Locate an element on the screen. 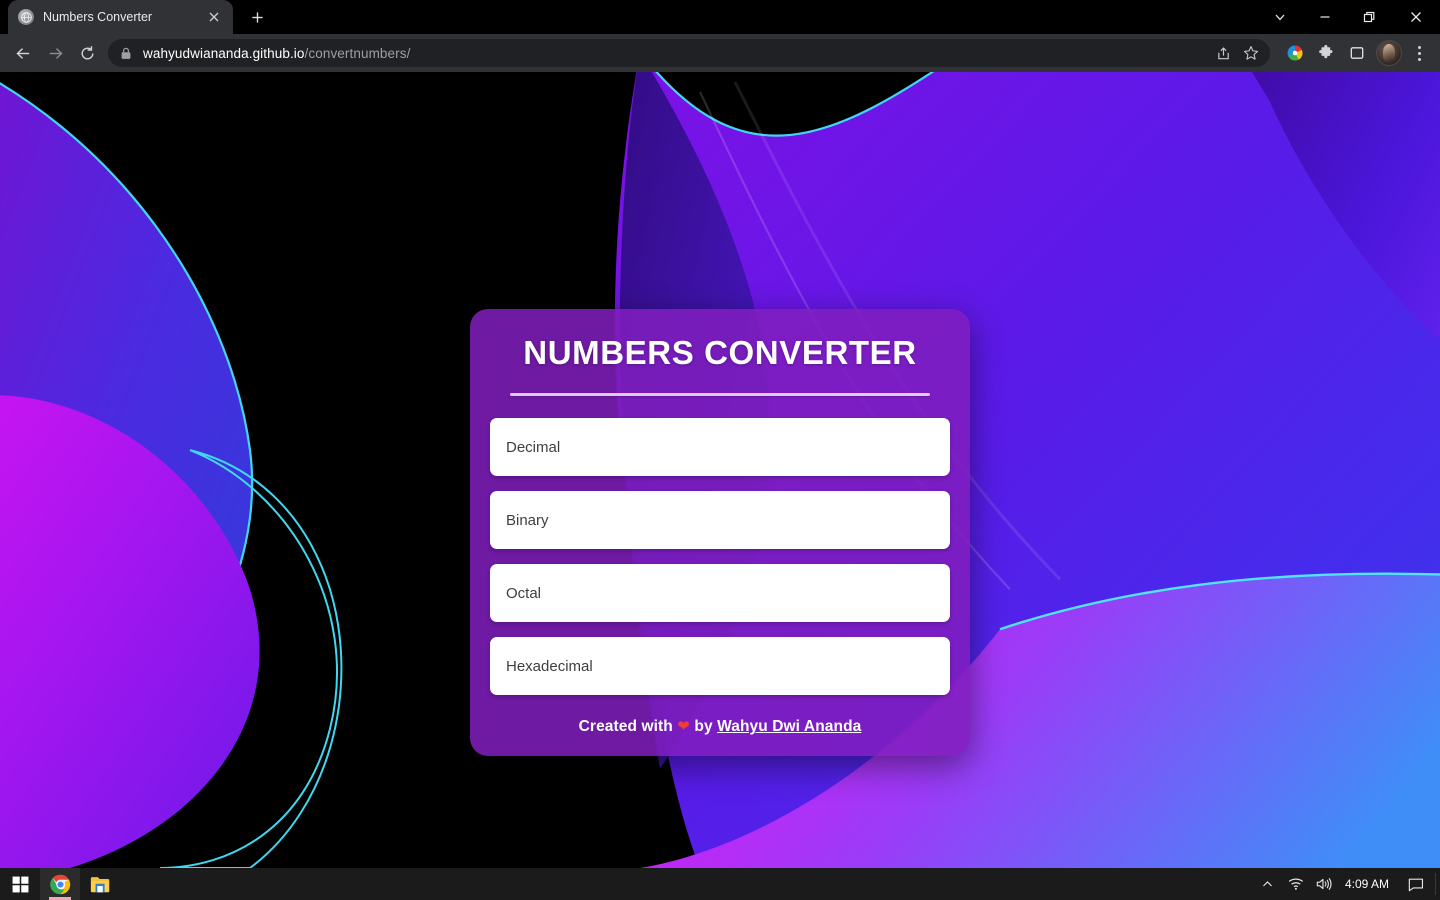 Image resolution: width=1440 pixels, height=900 pixels. new-tab-button is located at coordinates (257, 17).